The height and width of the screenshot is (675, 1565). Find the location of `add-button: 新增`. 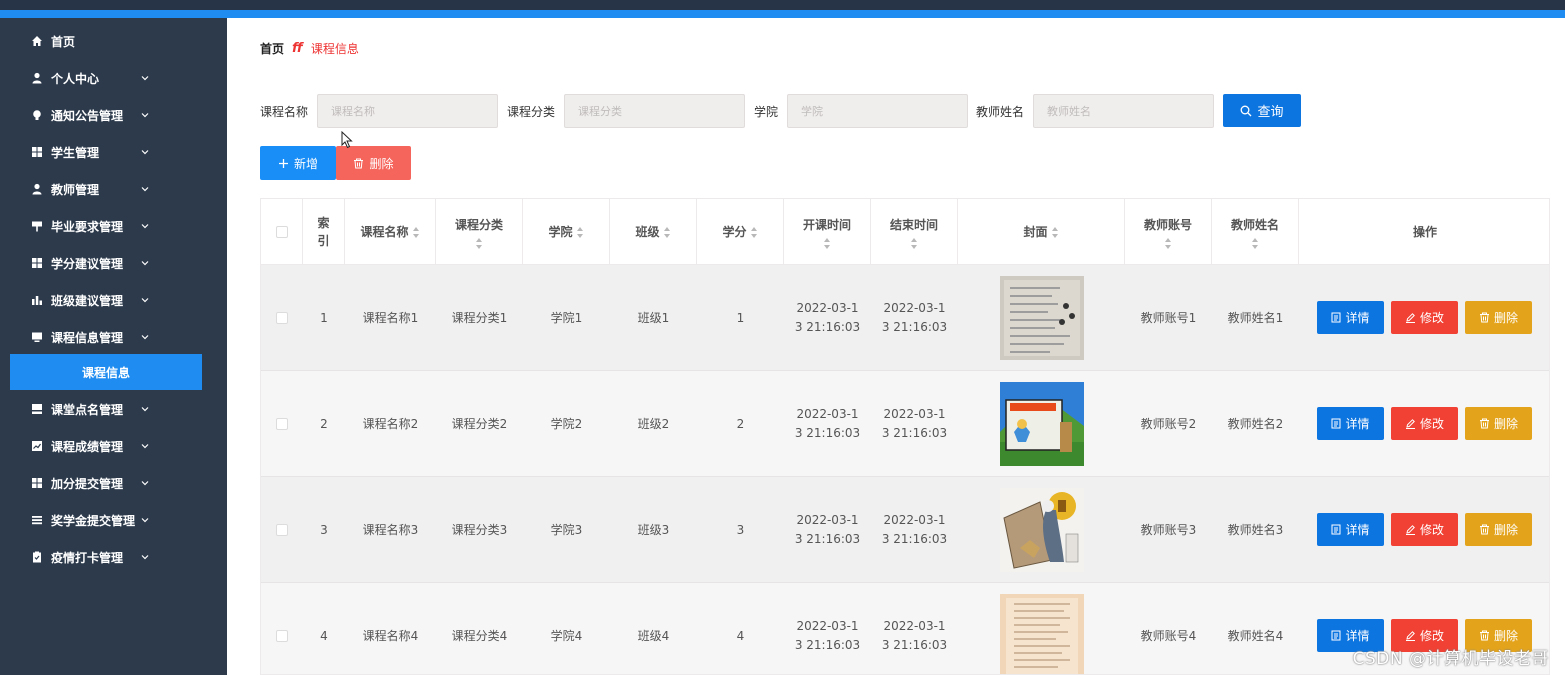

add-button: 新增 is located at coordinates (298, 163).